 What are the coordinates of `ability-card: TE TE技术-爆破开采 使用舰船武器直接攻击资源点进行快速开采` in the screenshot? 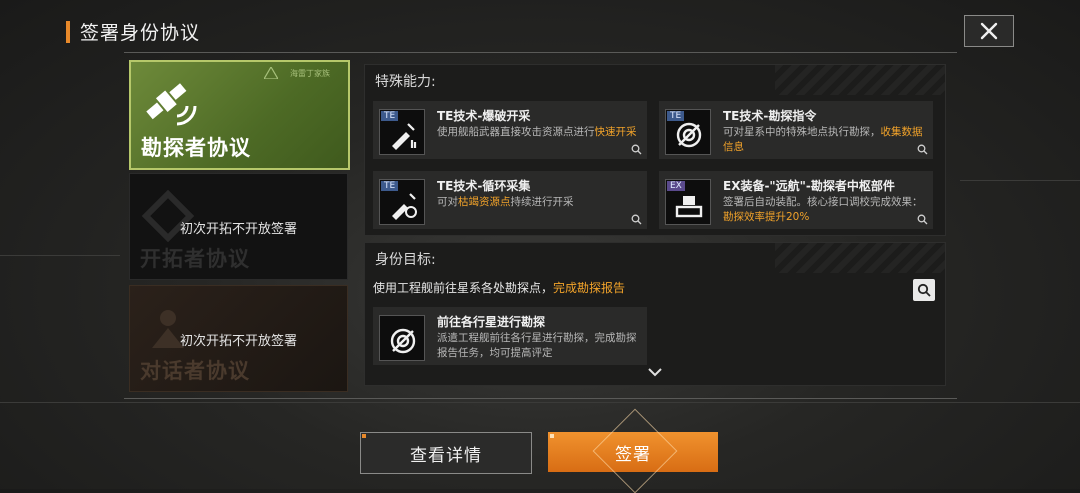 It's located at (510, 130).